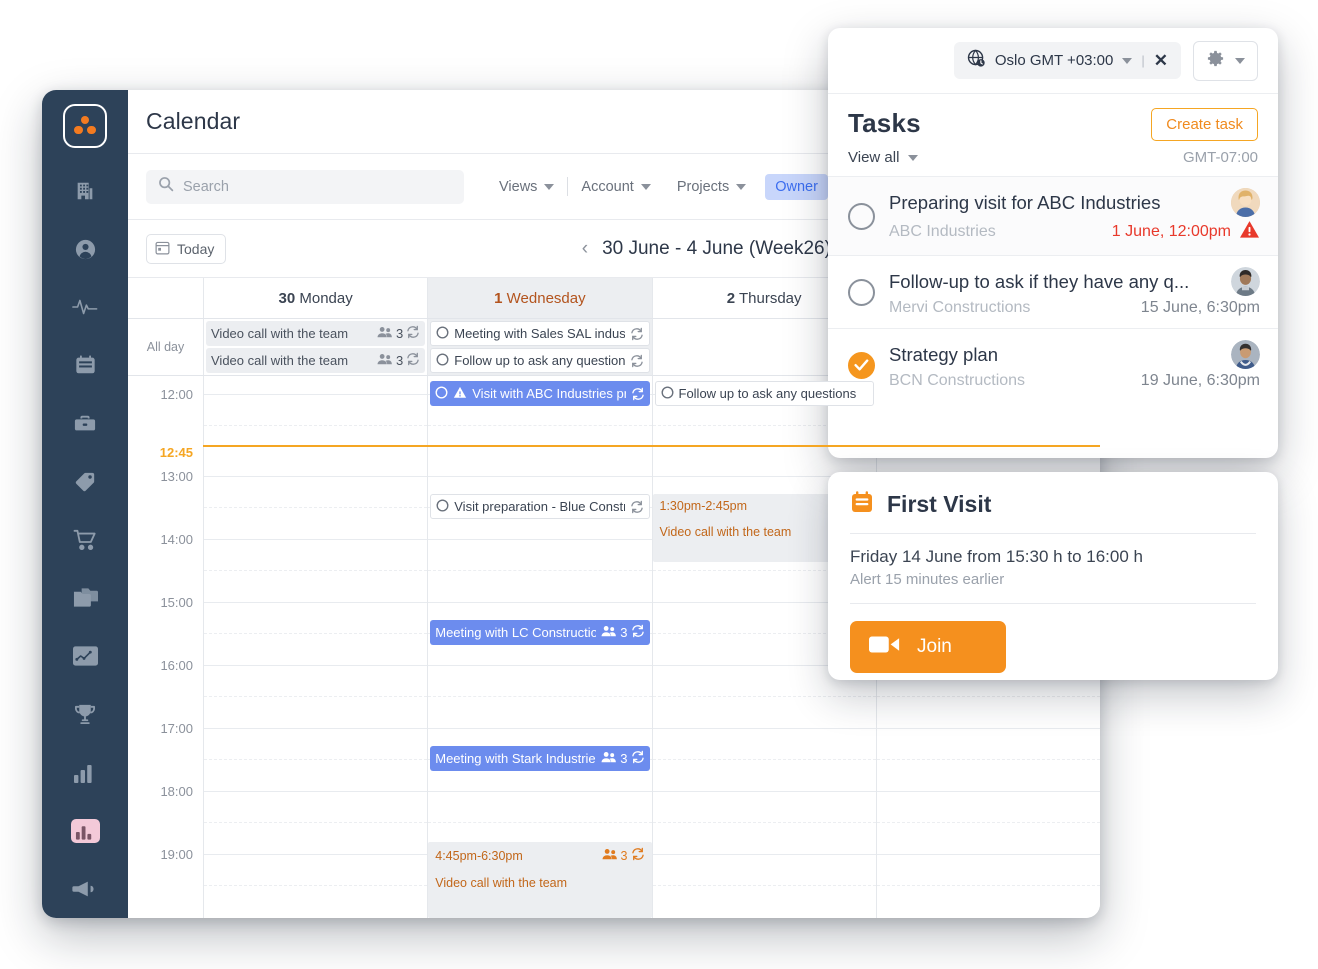 This screenshot has height=969, width=1318. What do you see at coordinates (315, 647) in the screenshot?
I see `day-column-monday` at bounding box center [315, 647].